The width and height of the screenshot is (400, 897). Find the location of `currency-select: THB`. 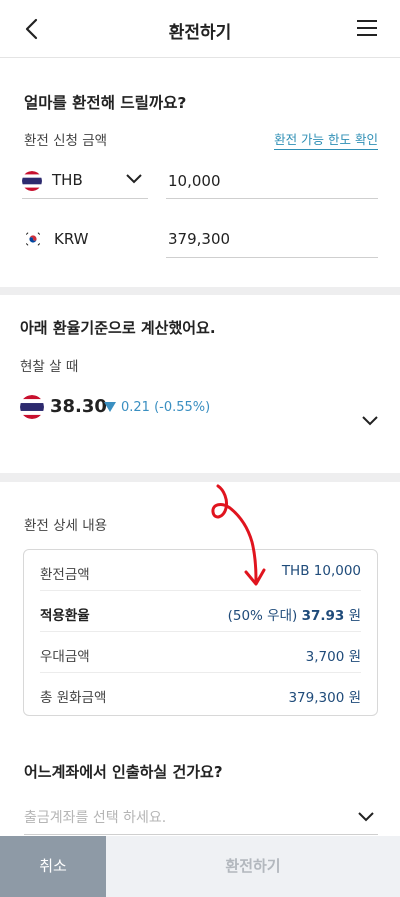

currency-select: THB is located at coordinates (85, 181).